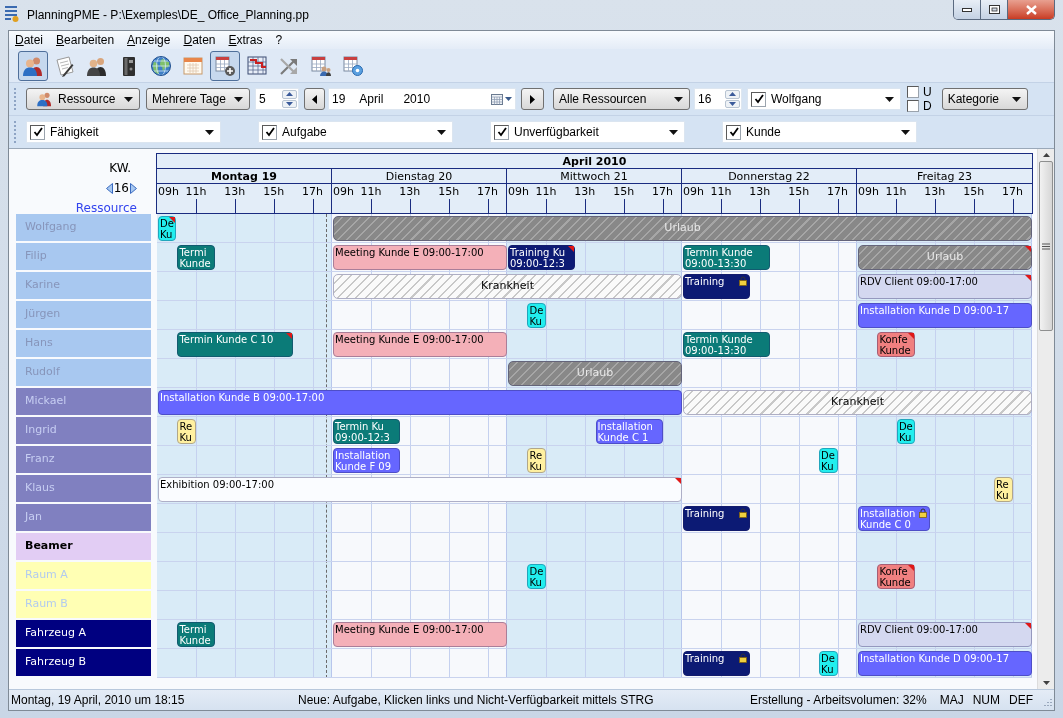  Describe the element at coordinates (769, 176) in the screenshot. I see `day-heading: Donnerstag 22` at that location.